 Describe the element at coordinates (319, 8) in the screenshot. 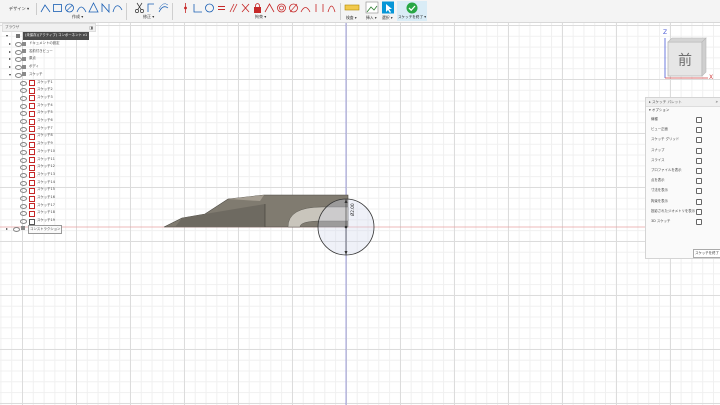

I see `curvature-icon` at that location.